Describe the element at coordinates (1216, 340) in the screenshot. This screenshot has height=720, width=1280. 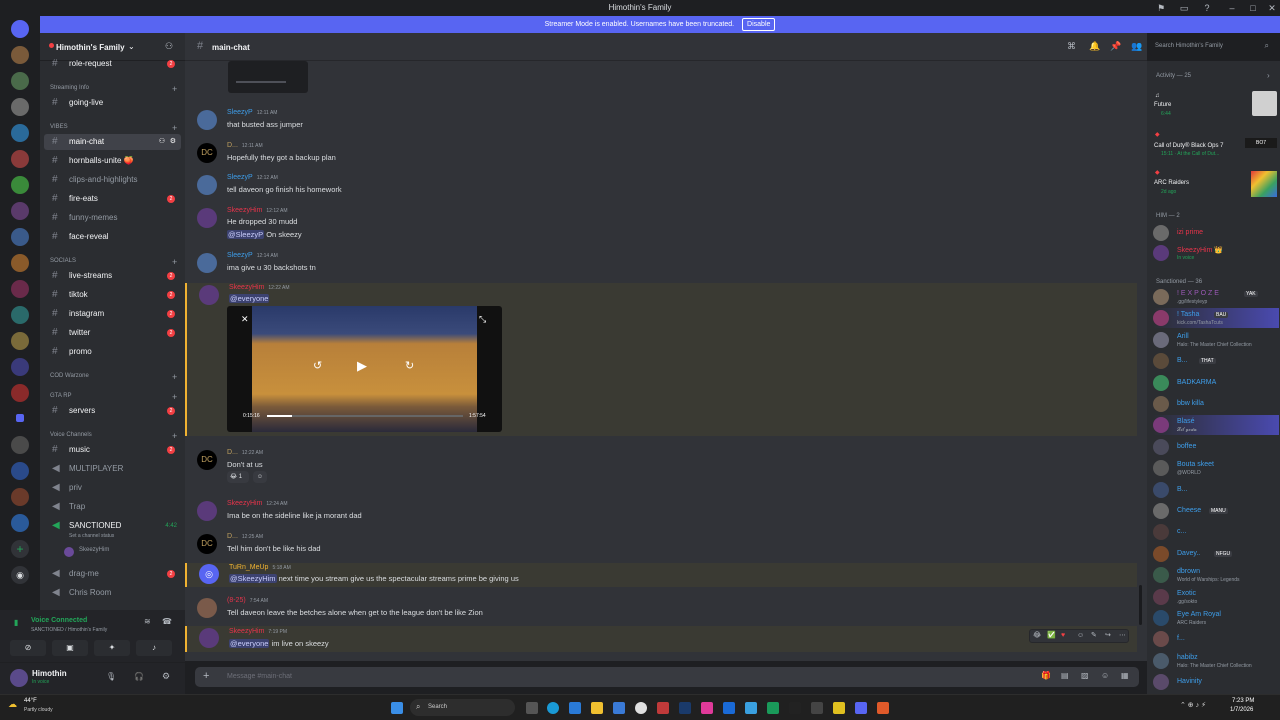
I see `member-item: Arill Halo: The Master Chief Collection` at that location.